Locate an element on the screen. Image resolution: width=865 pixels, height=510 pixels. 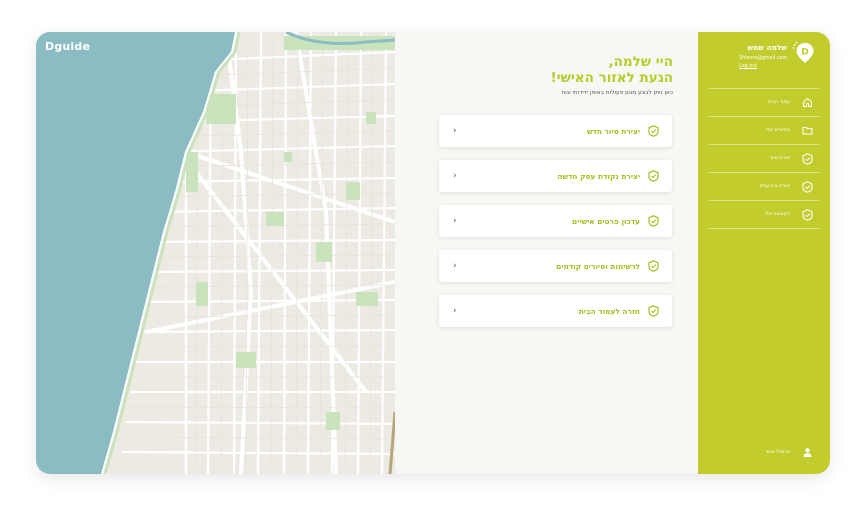
folder-icon is located at coordinates (807, 131).